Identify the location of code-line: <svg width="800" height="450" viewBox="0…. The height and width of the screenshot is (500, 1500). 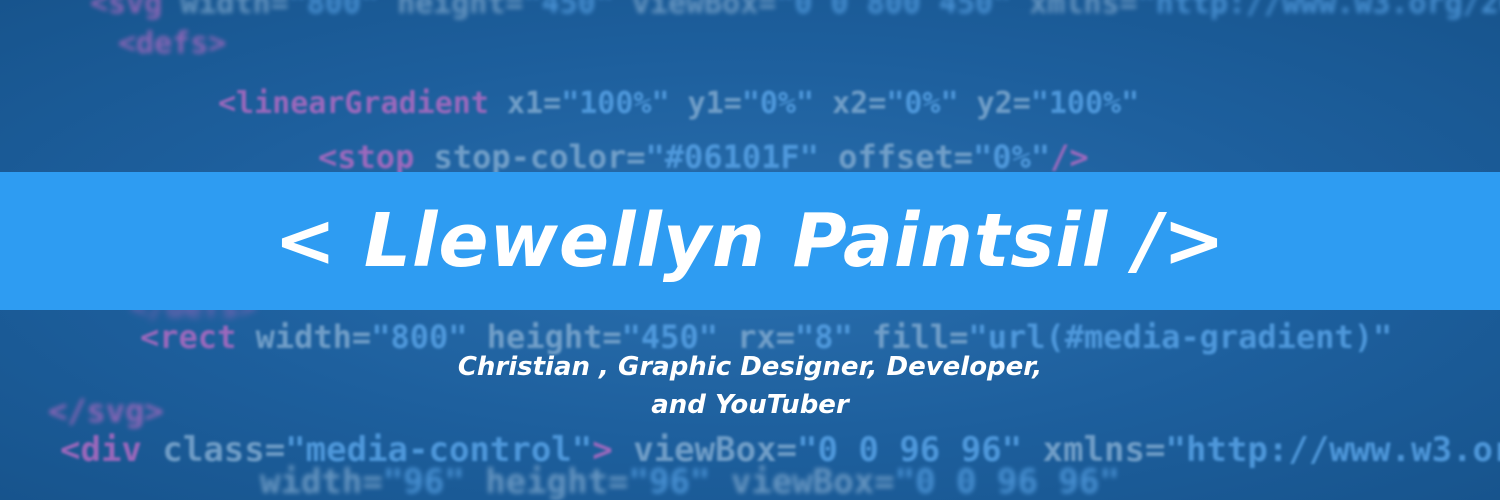
(795, 10).